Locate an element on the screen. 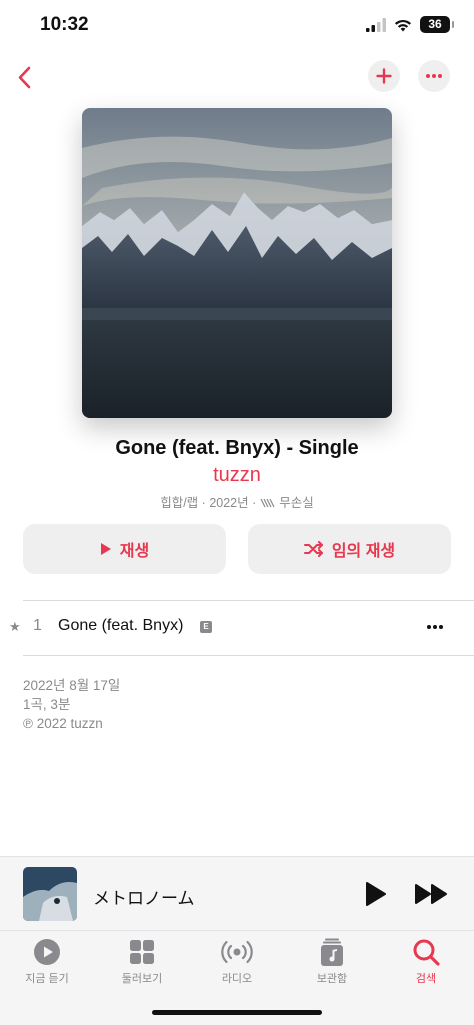 This screenshot has width=474, height=1025. back-button is located at coordinates (28, 77).